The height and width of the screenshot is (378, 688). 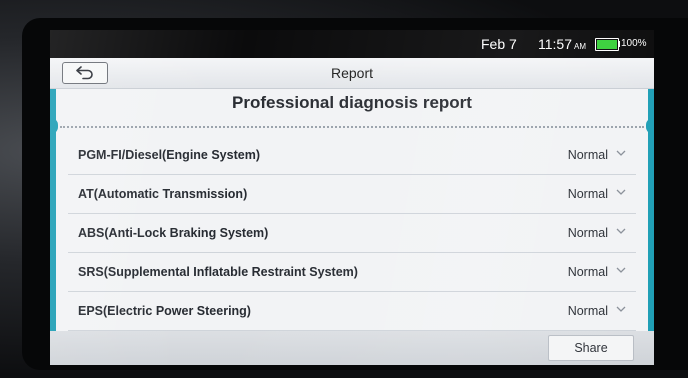 I want to click on status-time-value: 11:57, so click(x=555, y=44).